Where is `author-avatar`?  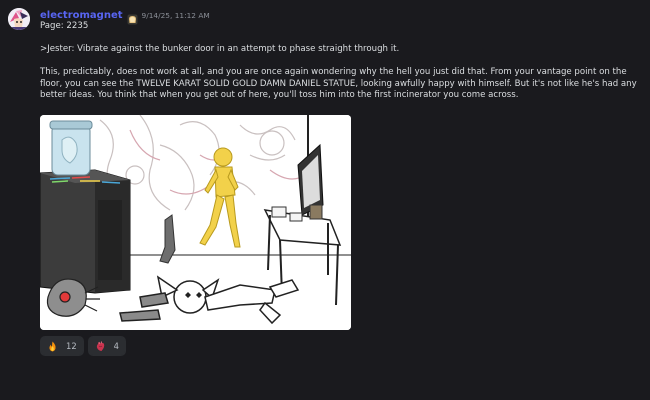
author-avatar is located at coordinates (19, 19).